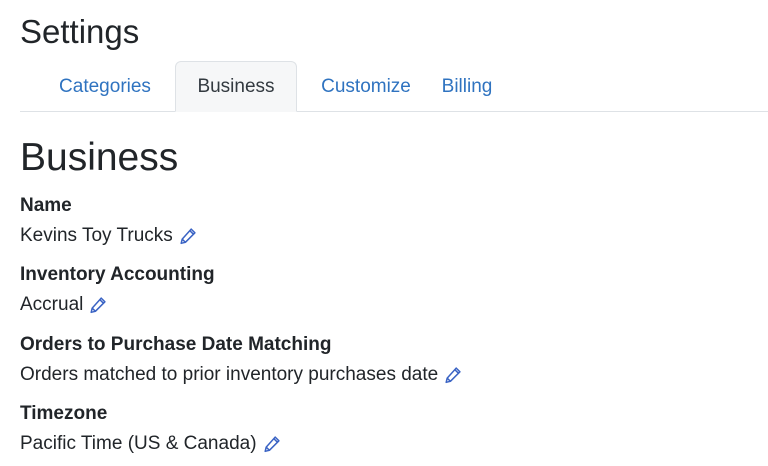 The width and height of the screenshot is (768, 466). I want to click on edit-date-matching-pencil-icon, so click(453, 375).